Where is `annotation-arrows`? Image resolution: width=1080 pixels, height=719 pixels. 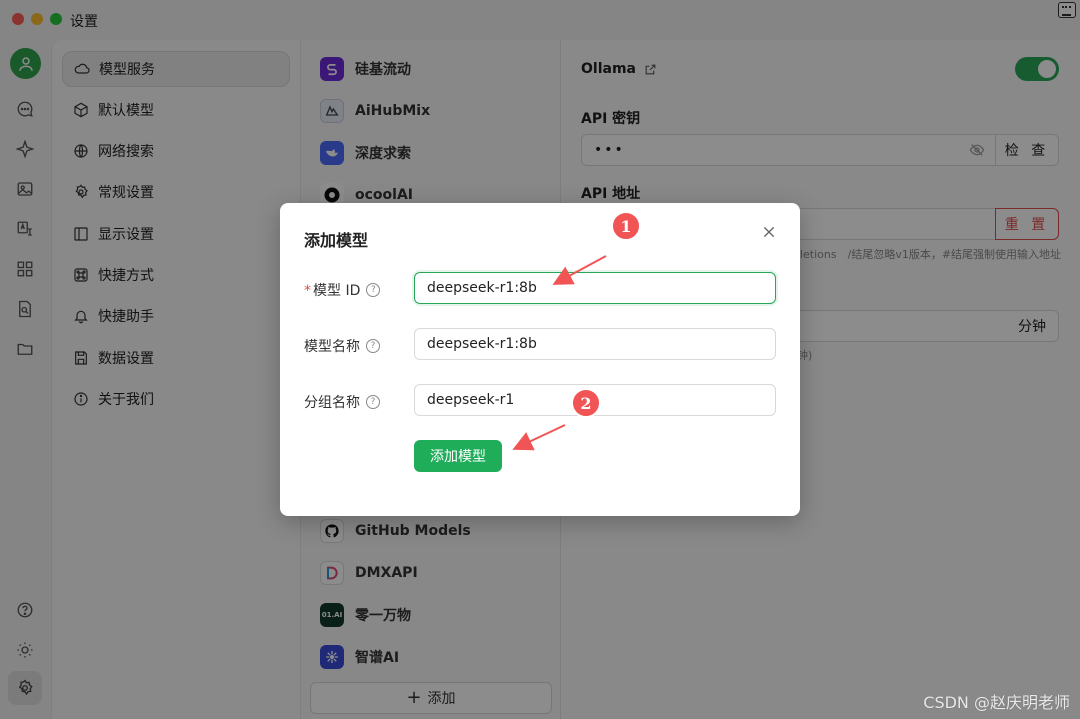 annotation-arrows is located at coordinates (559, 353).